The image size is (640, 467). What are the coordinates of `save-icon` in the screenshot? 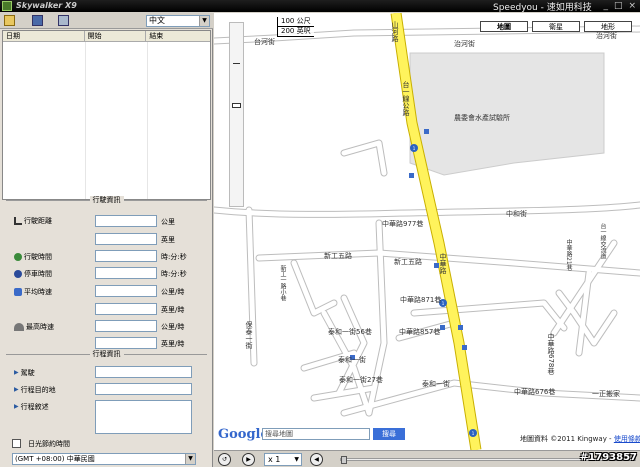 It's located at (37, 20).